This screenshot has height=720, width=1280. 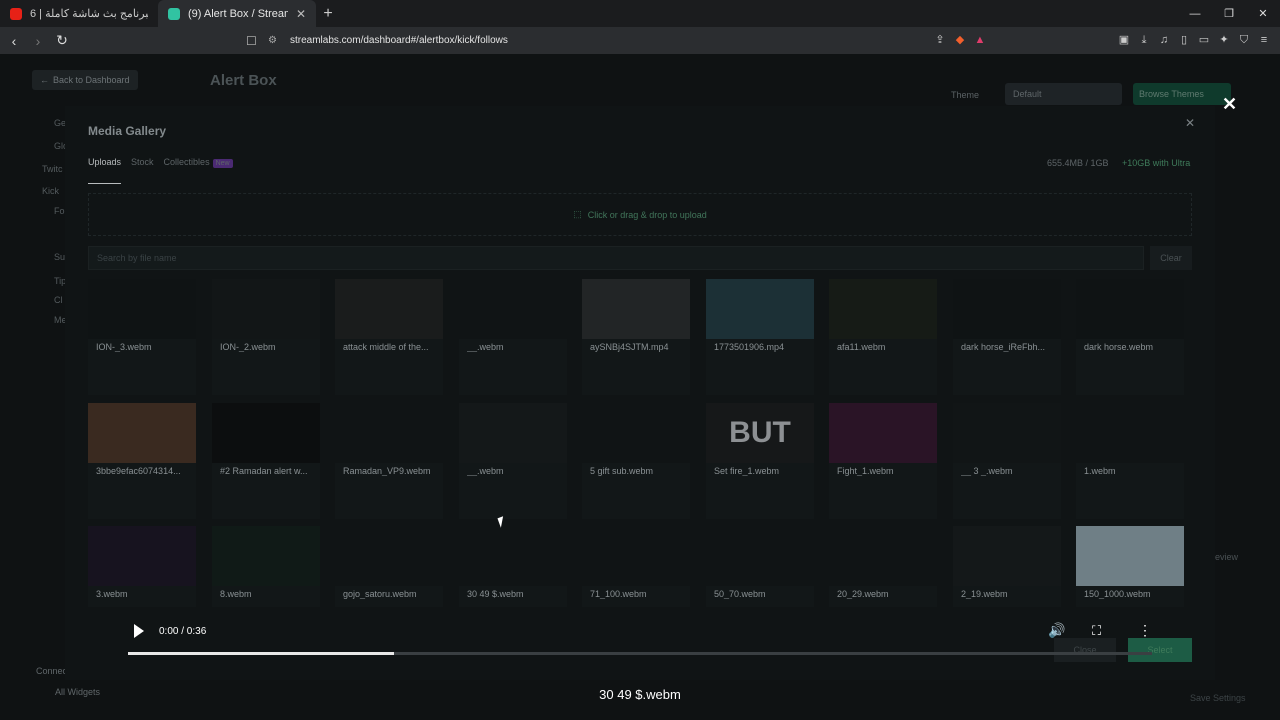 What do you see at coordinates (14, 41) in the screenshot?
I see `back-icon: ‹` at bounding box center [14, 41].